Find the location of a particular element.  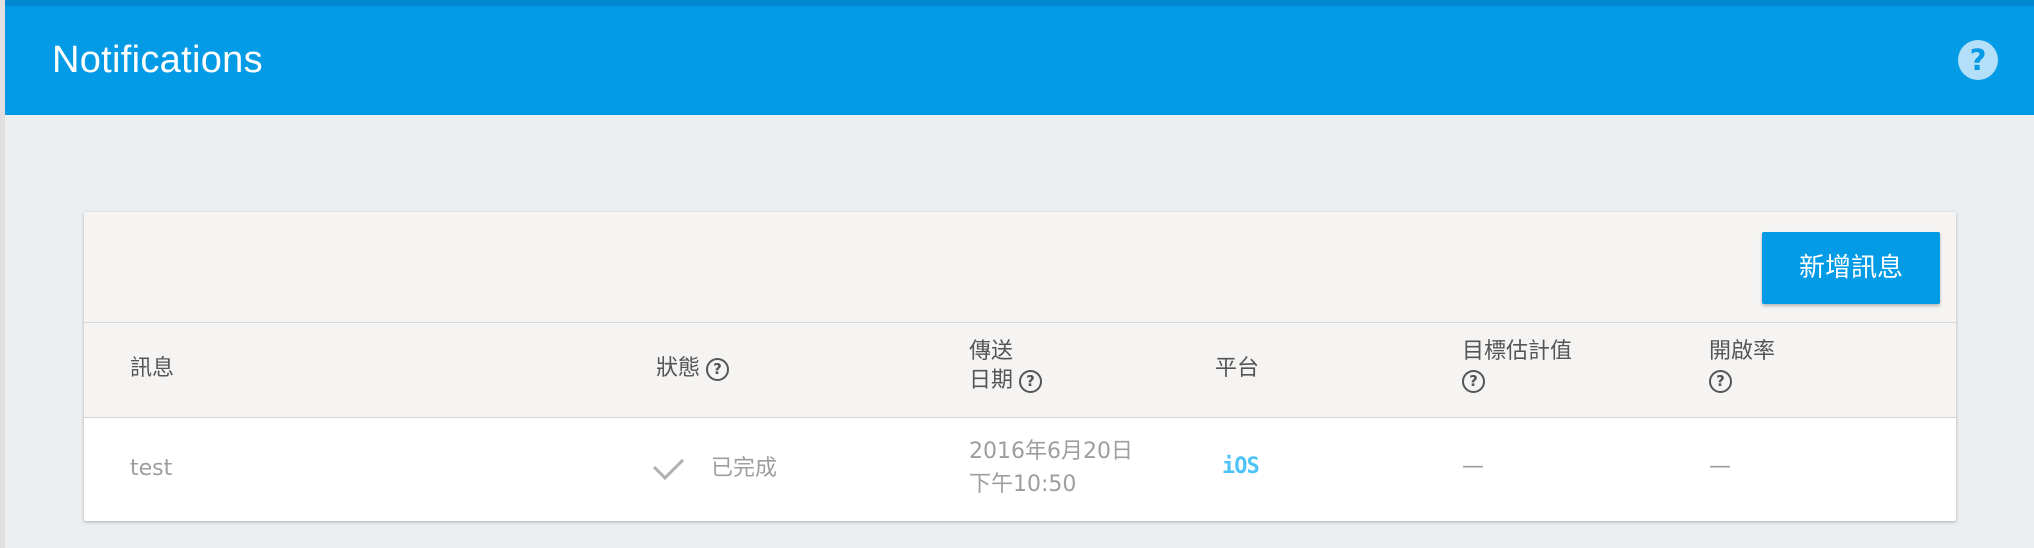

row-platform: iOS is located at coordinates (1241, 466).